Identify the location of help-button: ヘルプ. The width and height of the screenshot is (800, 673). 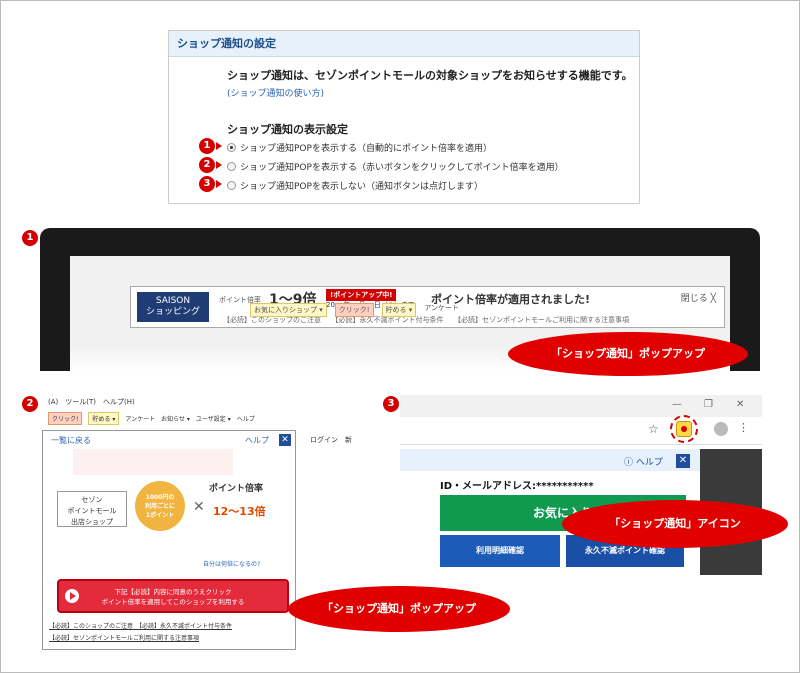
(246, 418).